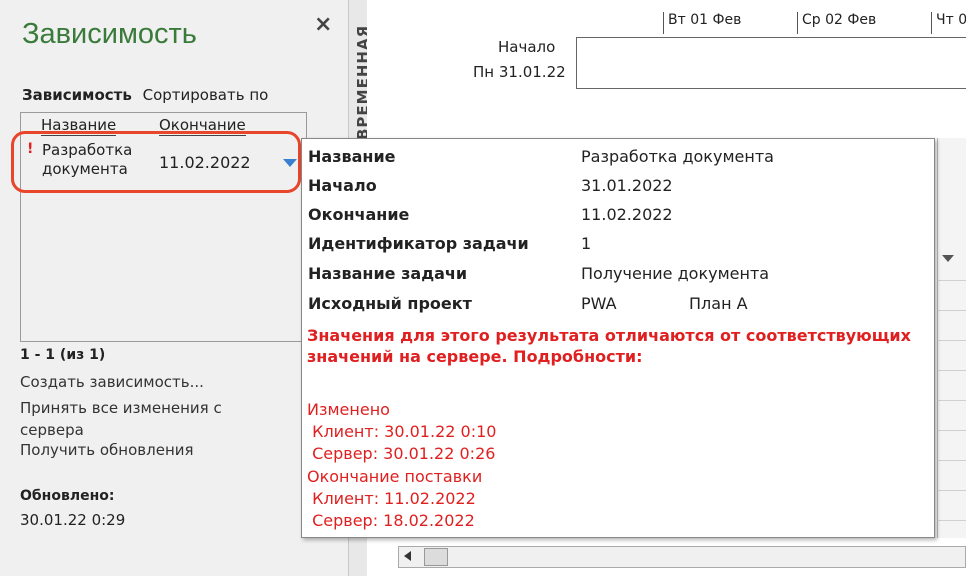 The image size is (966, 576). What do you see at coordinates (527, 47) in the screenshot?
I see `timeline-start-label: Начало` at bounding box center [527, 47].